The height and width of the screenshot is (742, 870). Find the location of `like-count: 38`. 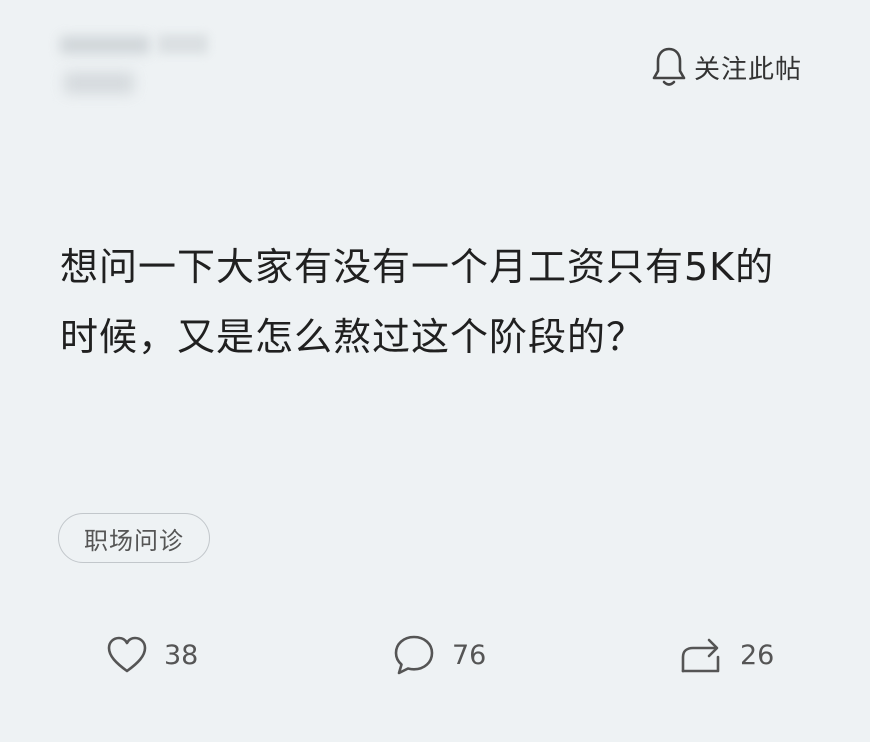

like-count: 38 is located at coordinates (181, 655).